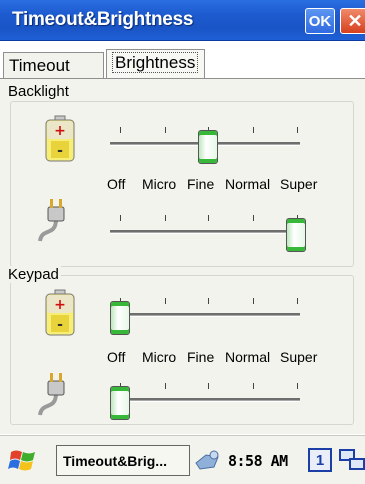 The image size is (365, 484). I want to click on tab-strip: Timeout Brightness, so click(182, 60).